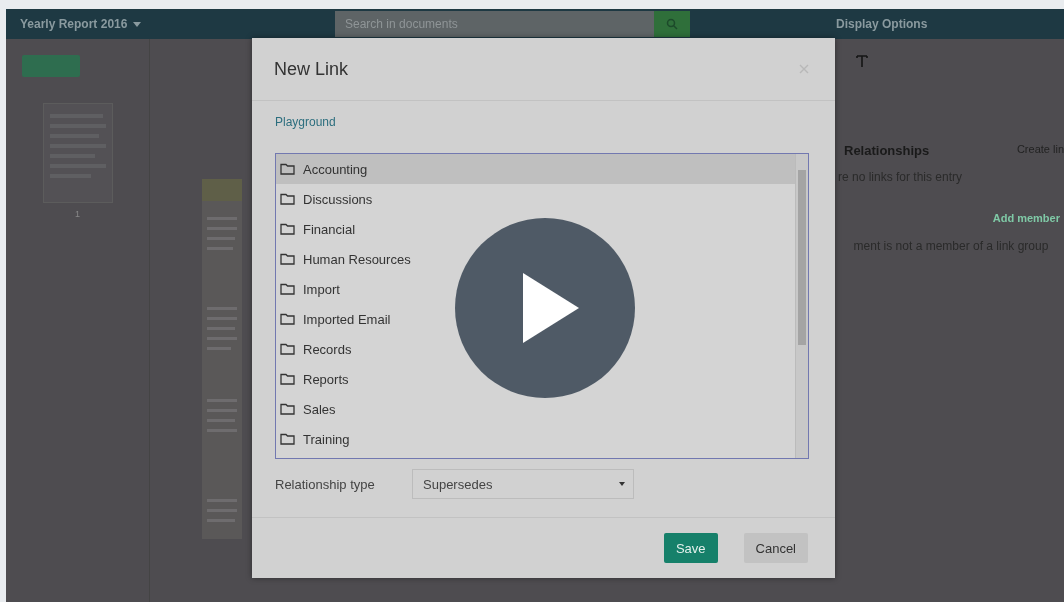 This screenshot has height=602, width=1064. I want to click on play-icon, so click(551, 308).